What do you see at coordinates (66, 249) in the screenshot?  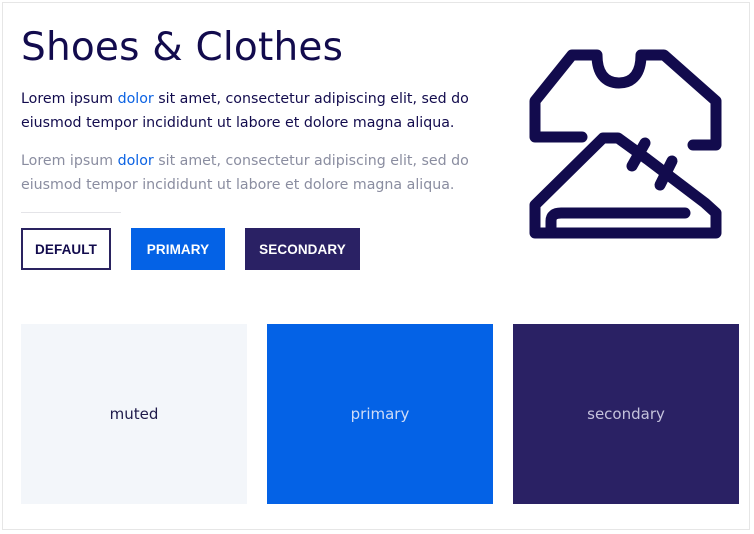 I see `default-button: DEFAULT` at bounding box center [66, 249].